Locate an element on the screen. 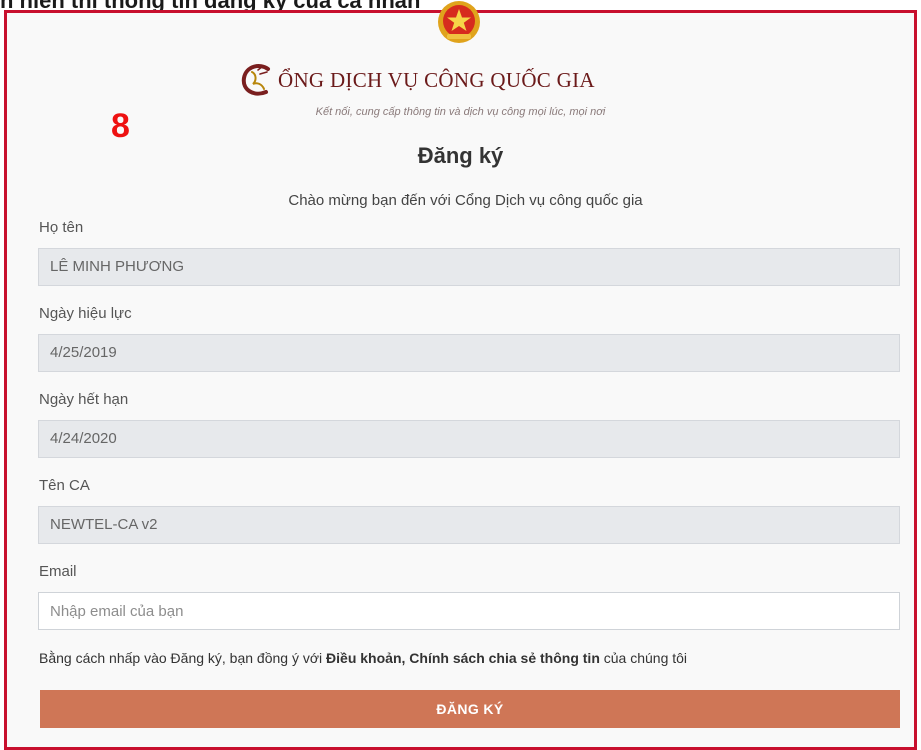 The height and width of the screenshot is (750, 921). privacy-policy-link: Chính sách chia sẻ thông tin is located at coordinates (504, 658).